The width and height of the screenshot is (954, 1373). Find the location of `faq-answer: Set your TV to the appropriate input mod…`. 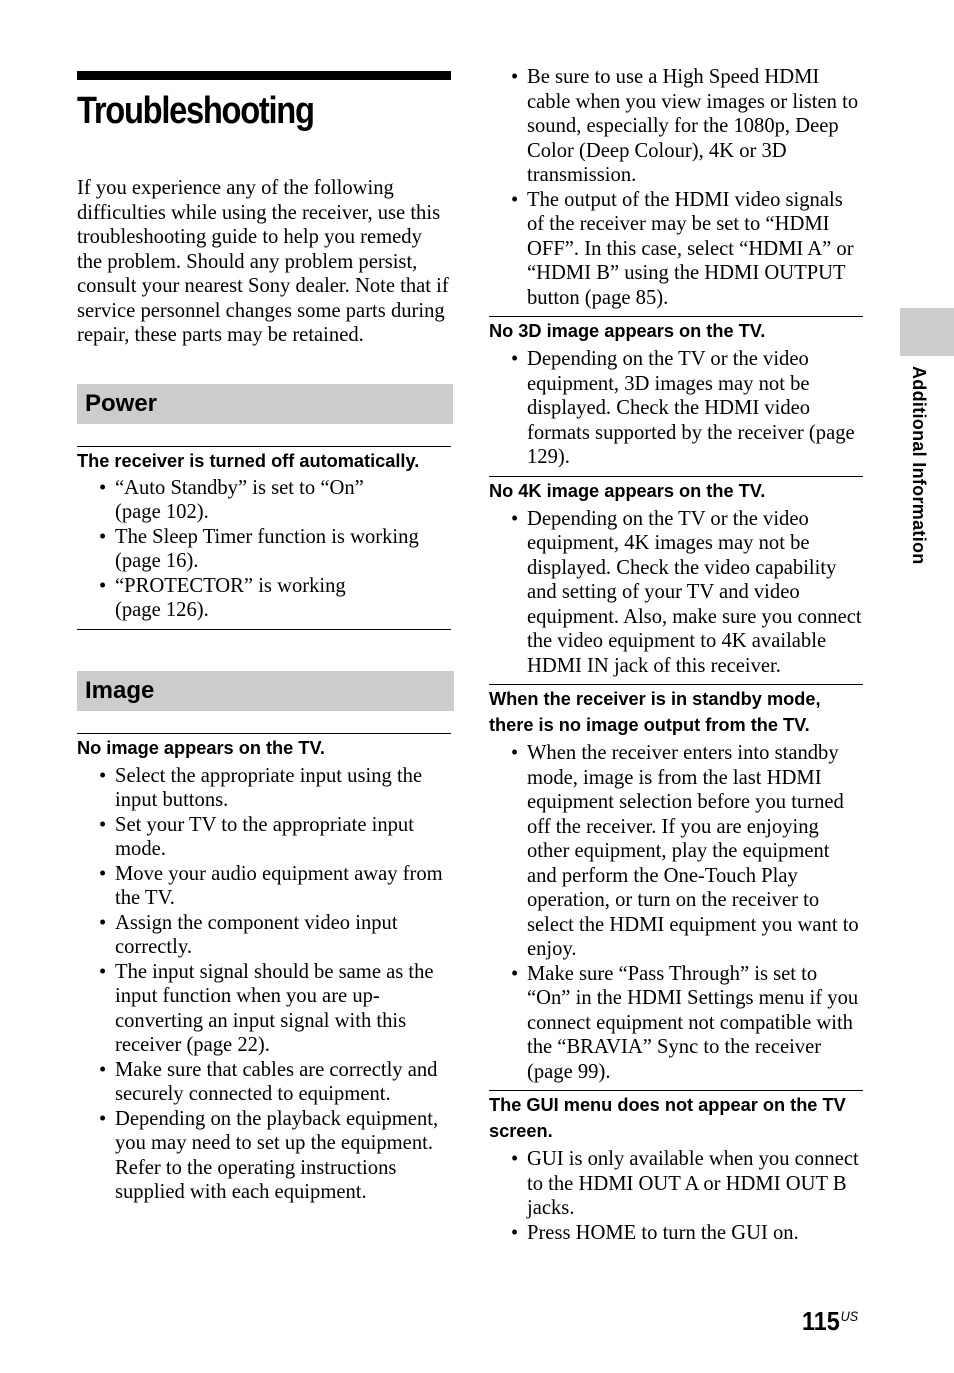

faq-answer: Set your TV to the appropriate input mod… is located at coordinates (275, 837).